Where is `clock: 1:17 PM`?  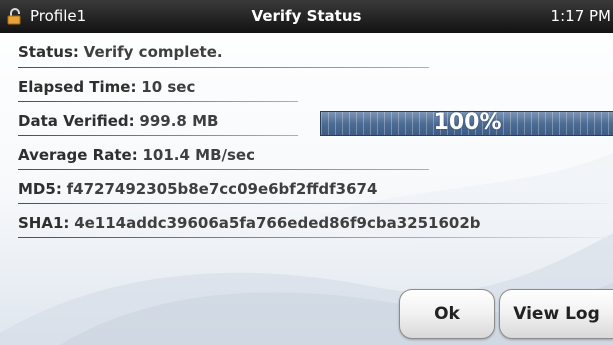
clock: 1:17 PM is located at coordinates (580, 16).